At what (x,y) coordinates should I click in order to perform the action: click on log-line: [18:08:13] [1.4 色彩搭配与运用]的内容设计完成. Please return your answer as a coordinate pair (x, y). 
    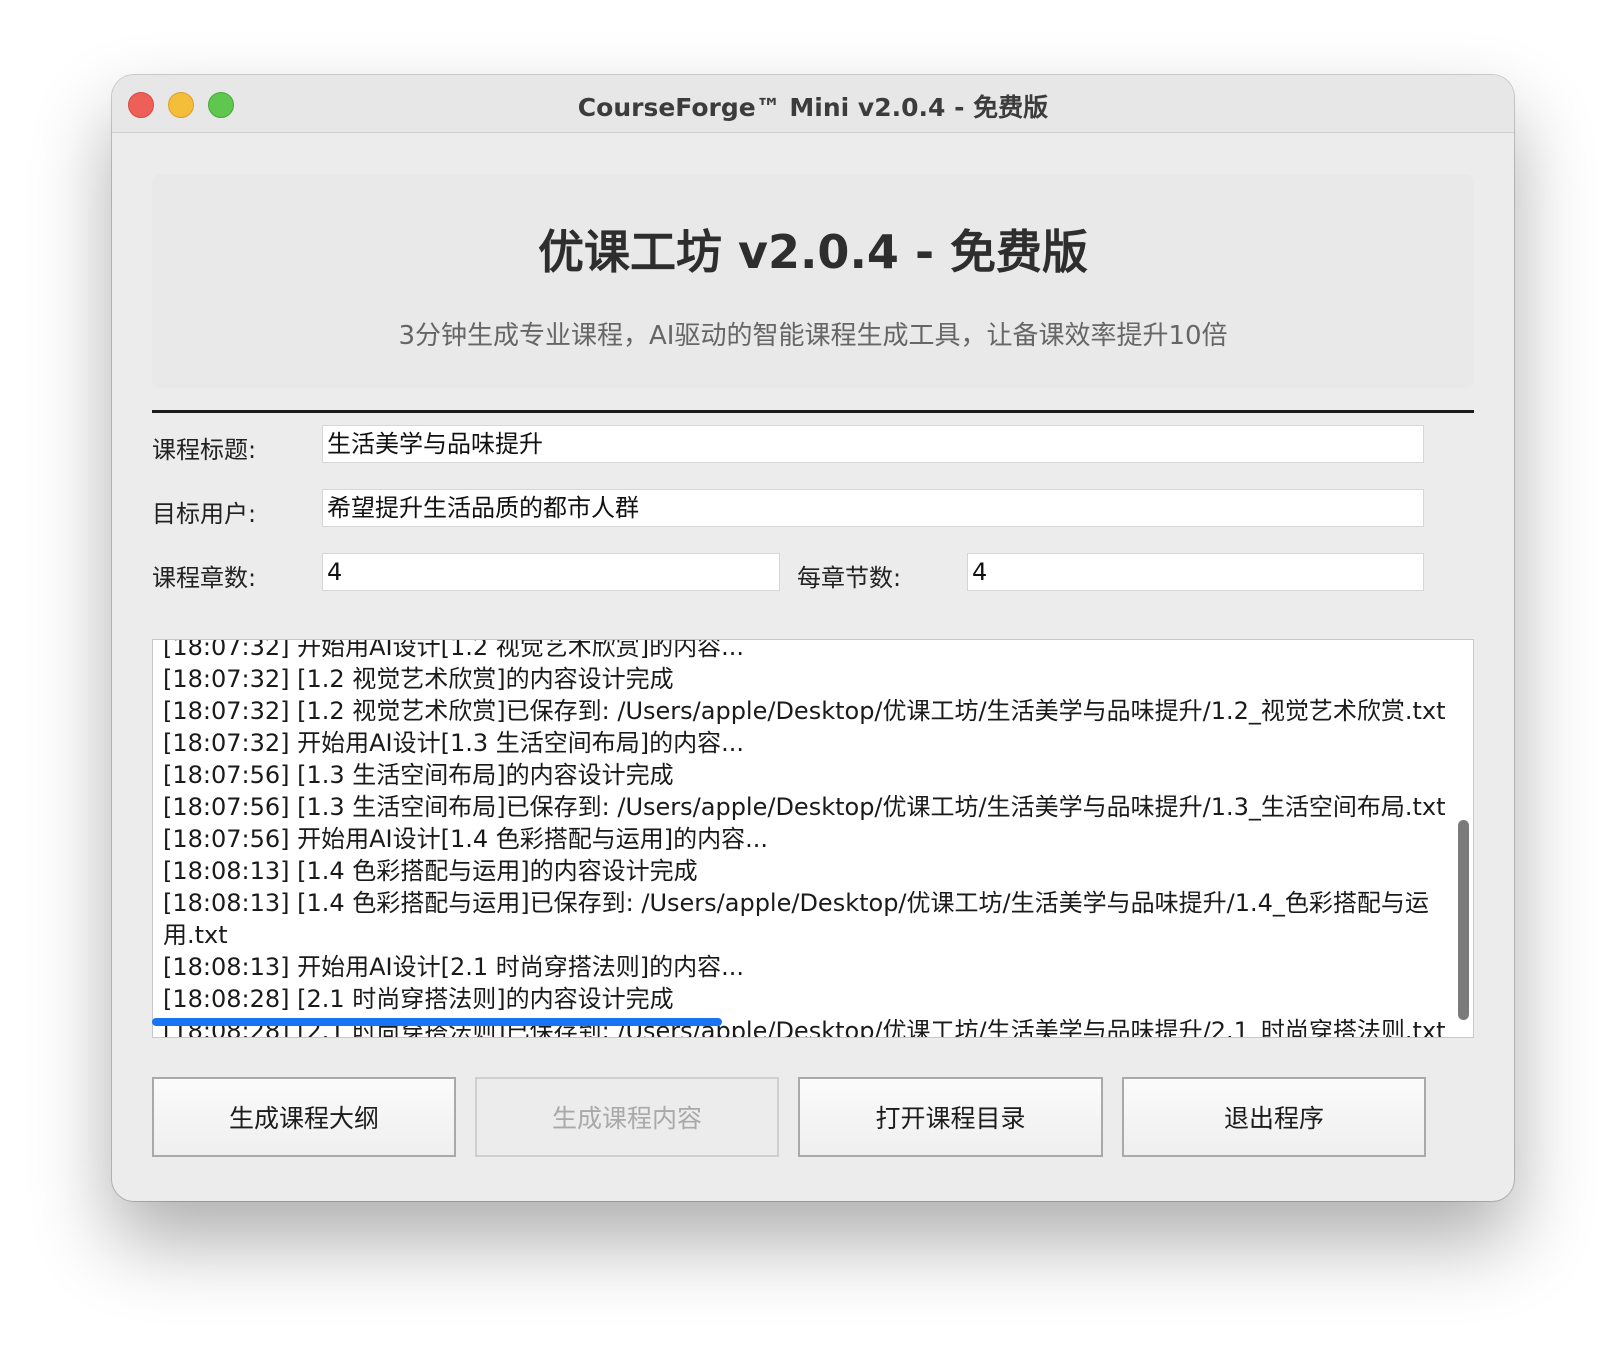
    Looking at the image, I should click on (430, 871).